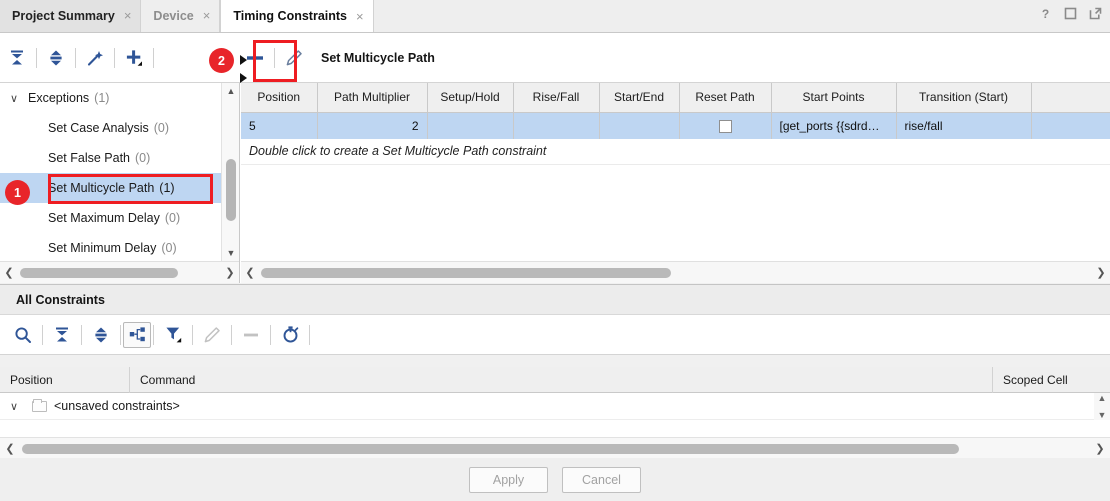  Describe the element at coordinates (834, 98) in the screenshot. I see `column-header-start-points: Start Points` at that location.